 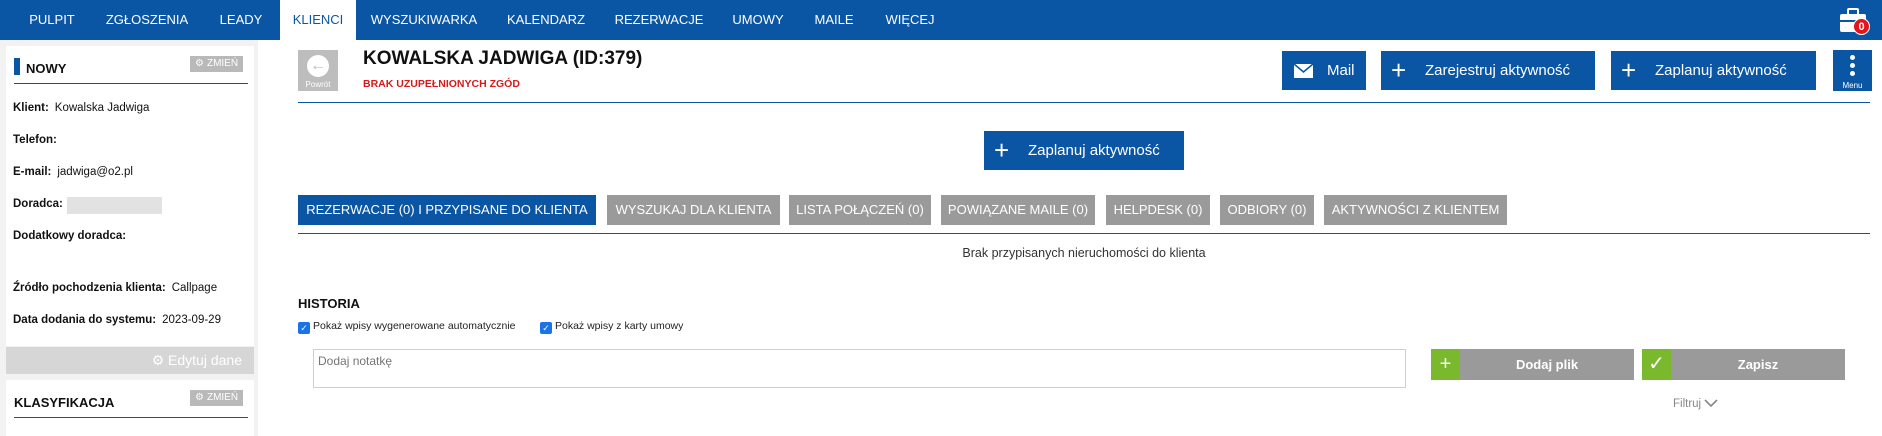 I want to click on tab-client-activities: AKTYWNOŚCI Z KLIENTEM, so click(x=1415, y=210).